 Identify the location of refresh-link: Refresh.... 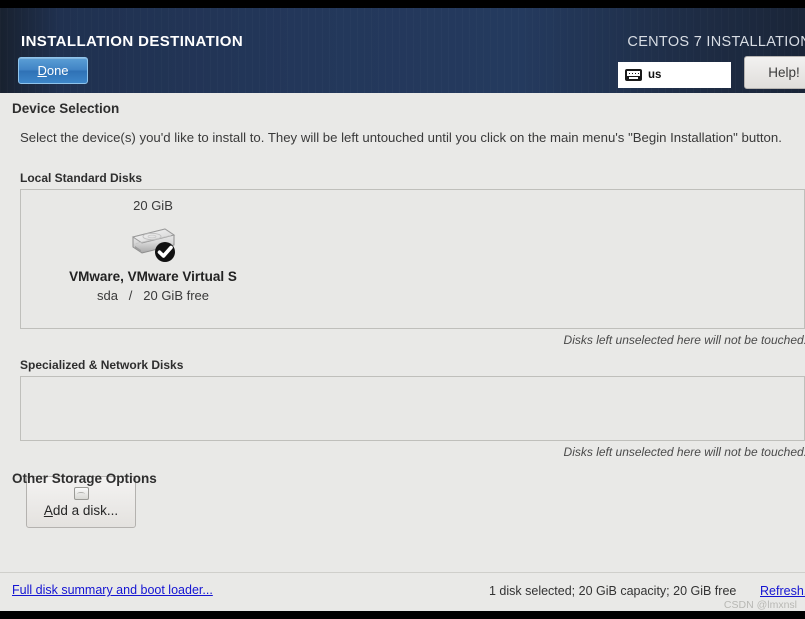
(782, 591).